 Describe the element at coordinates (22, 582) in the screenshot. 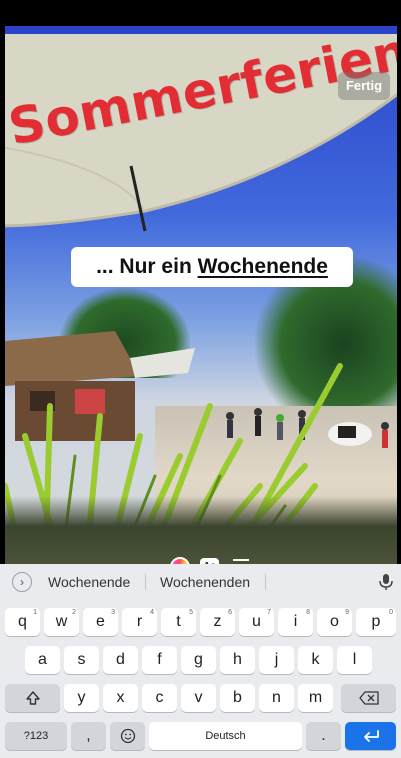

I see `expand-chevron-icon: ›` at that location.